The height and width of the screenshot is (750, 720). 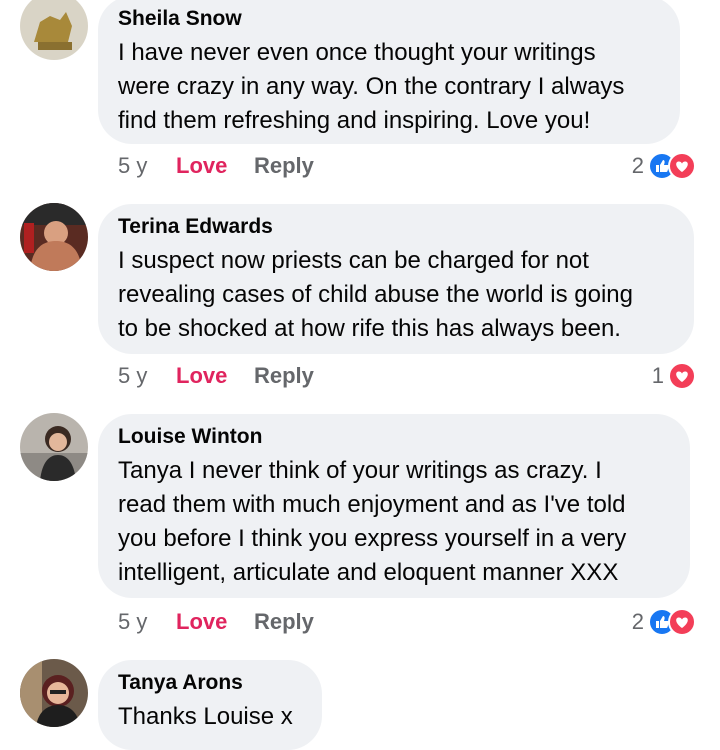 What do you see at coordinates (209, 683) in the screenshot?
I see `comment-author: Tanya Arons` at bounding box center [209, 683].